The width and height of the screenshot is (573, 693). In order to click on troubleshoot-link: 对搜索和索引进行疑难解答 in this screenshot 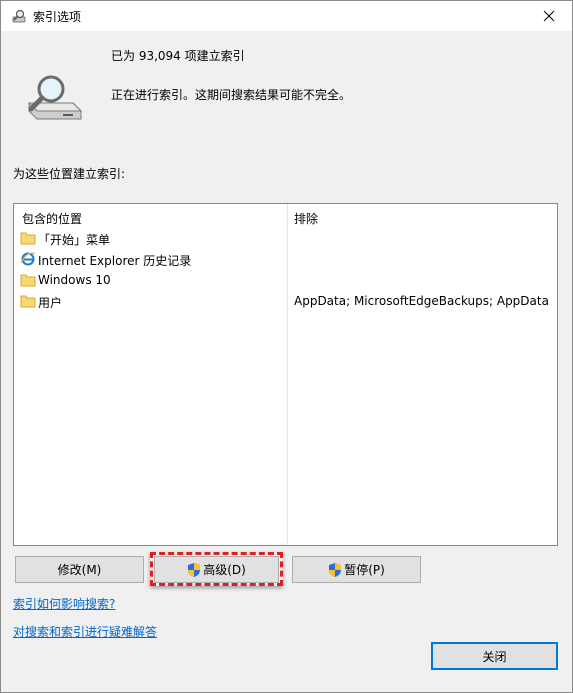, I will do `click(85, 631)`.